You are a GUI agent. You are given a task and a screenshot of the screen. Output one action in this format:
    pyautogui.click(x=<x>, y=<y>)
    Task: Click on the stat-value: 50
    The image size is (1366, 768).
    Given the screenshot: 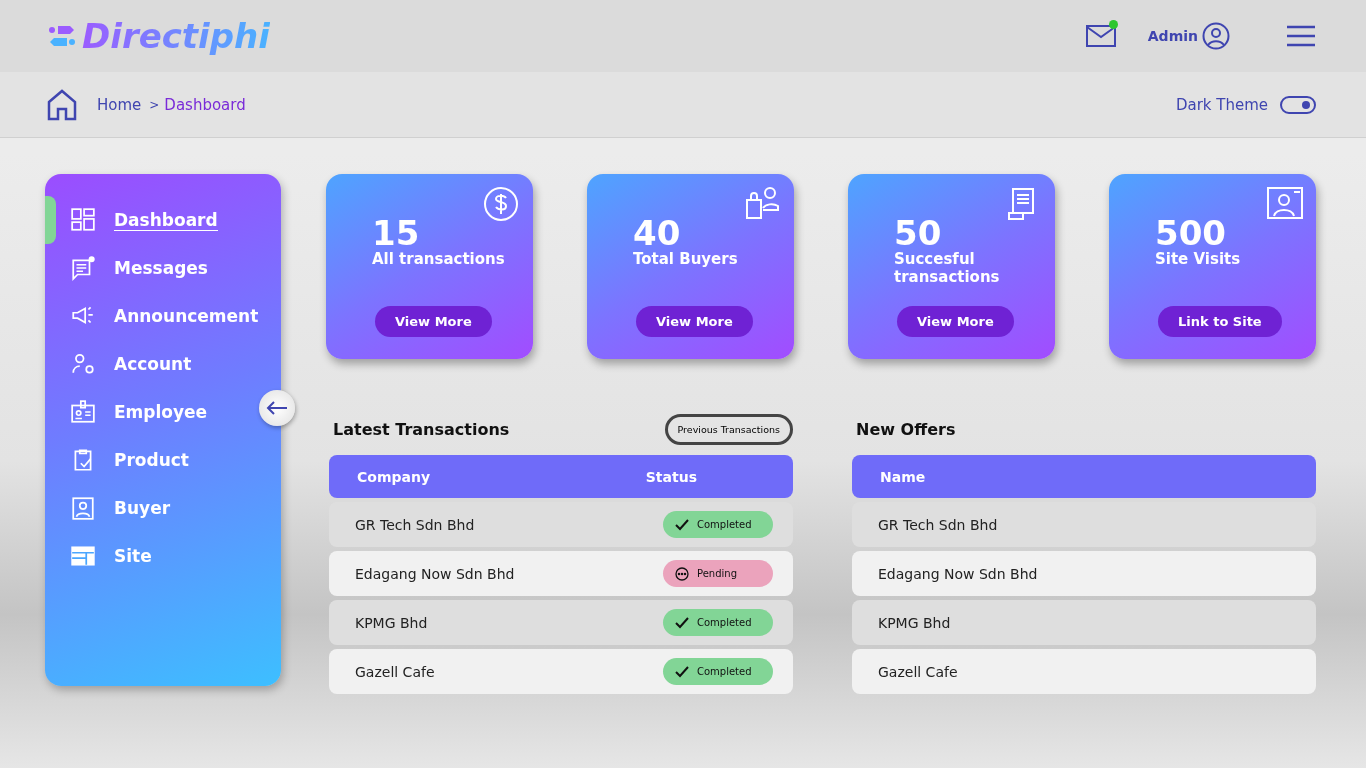 What is the action you would take?
    pyautogui.click(x=918, y=233)
    